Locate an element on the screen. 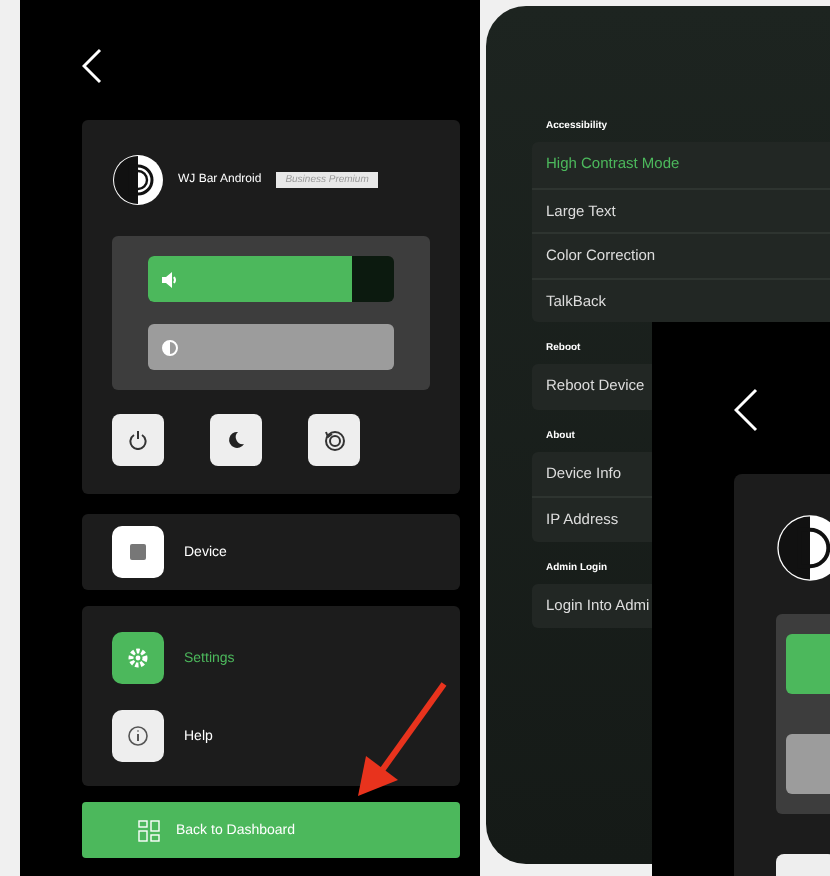  moon-button is located at coordinates (236, 440).